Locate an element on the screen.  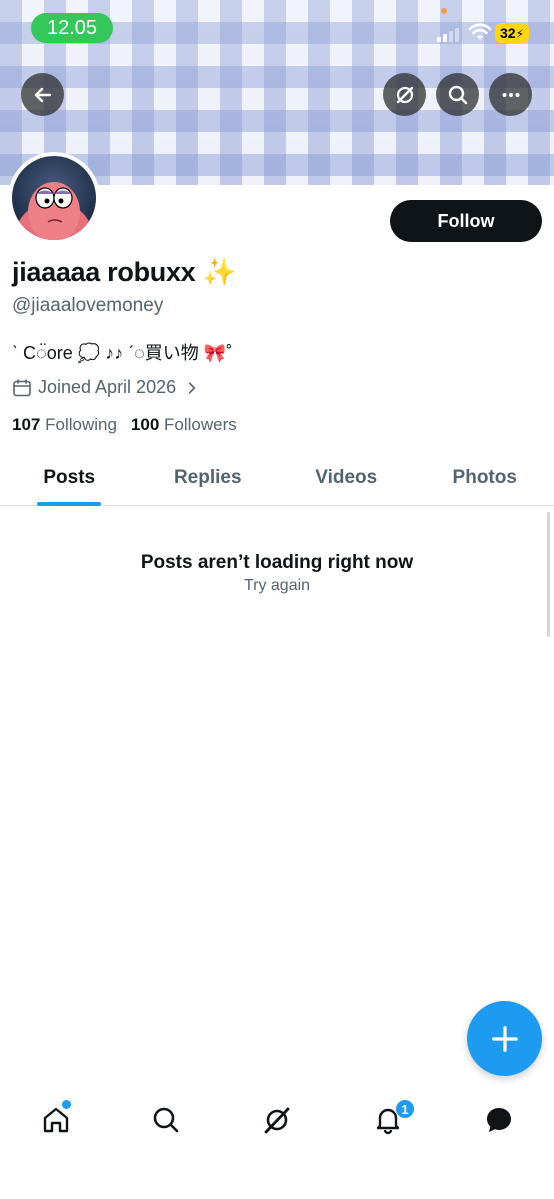
wifi-icon is located at coordinates (480, 32).